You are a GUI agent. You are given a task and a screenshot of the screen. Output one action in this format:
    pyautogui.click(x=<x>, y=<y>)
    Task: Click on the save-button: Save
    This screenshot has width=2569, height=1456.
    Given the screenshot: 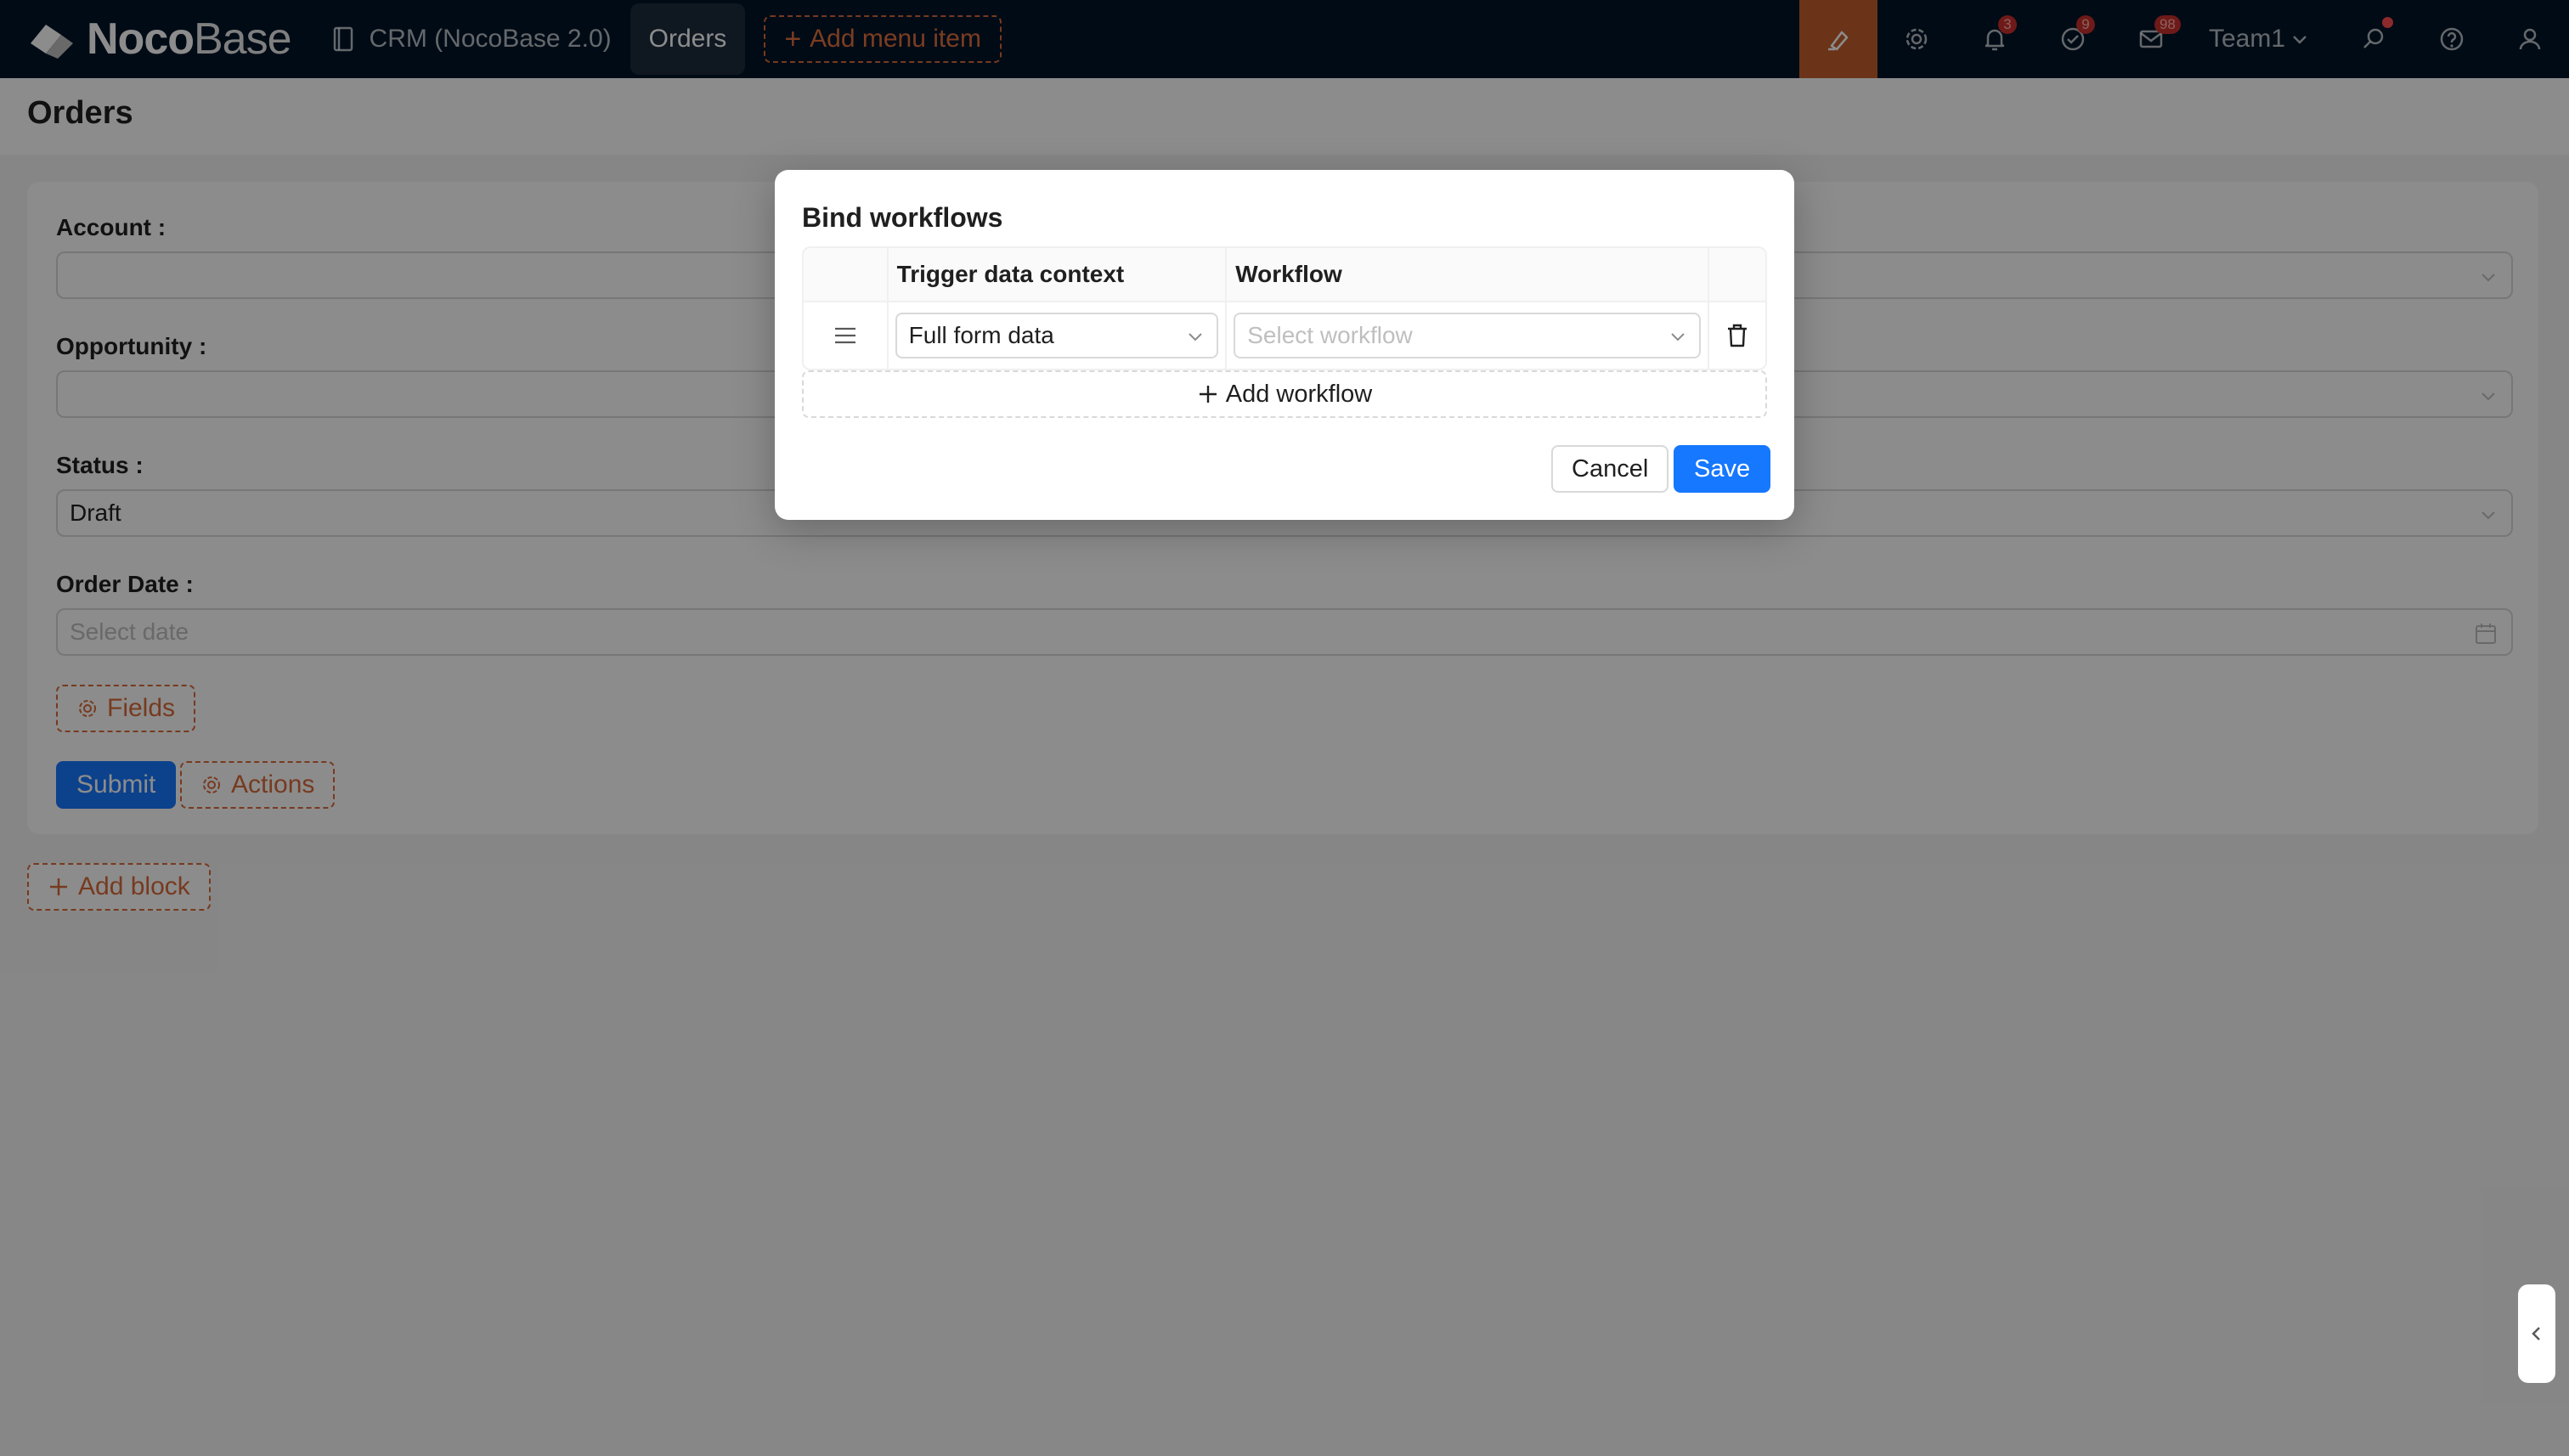 What is the action you would take?
    pyautogui.click(x=1723, y=469)
    